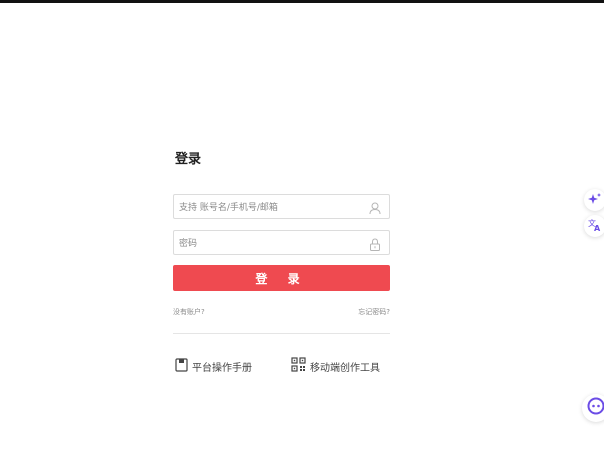 This screenshot has height=453, width=604. Describe the element at coordinates (597, 228) in the screenshot. I see `svg-text: A` at that location.